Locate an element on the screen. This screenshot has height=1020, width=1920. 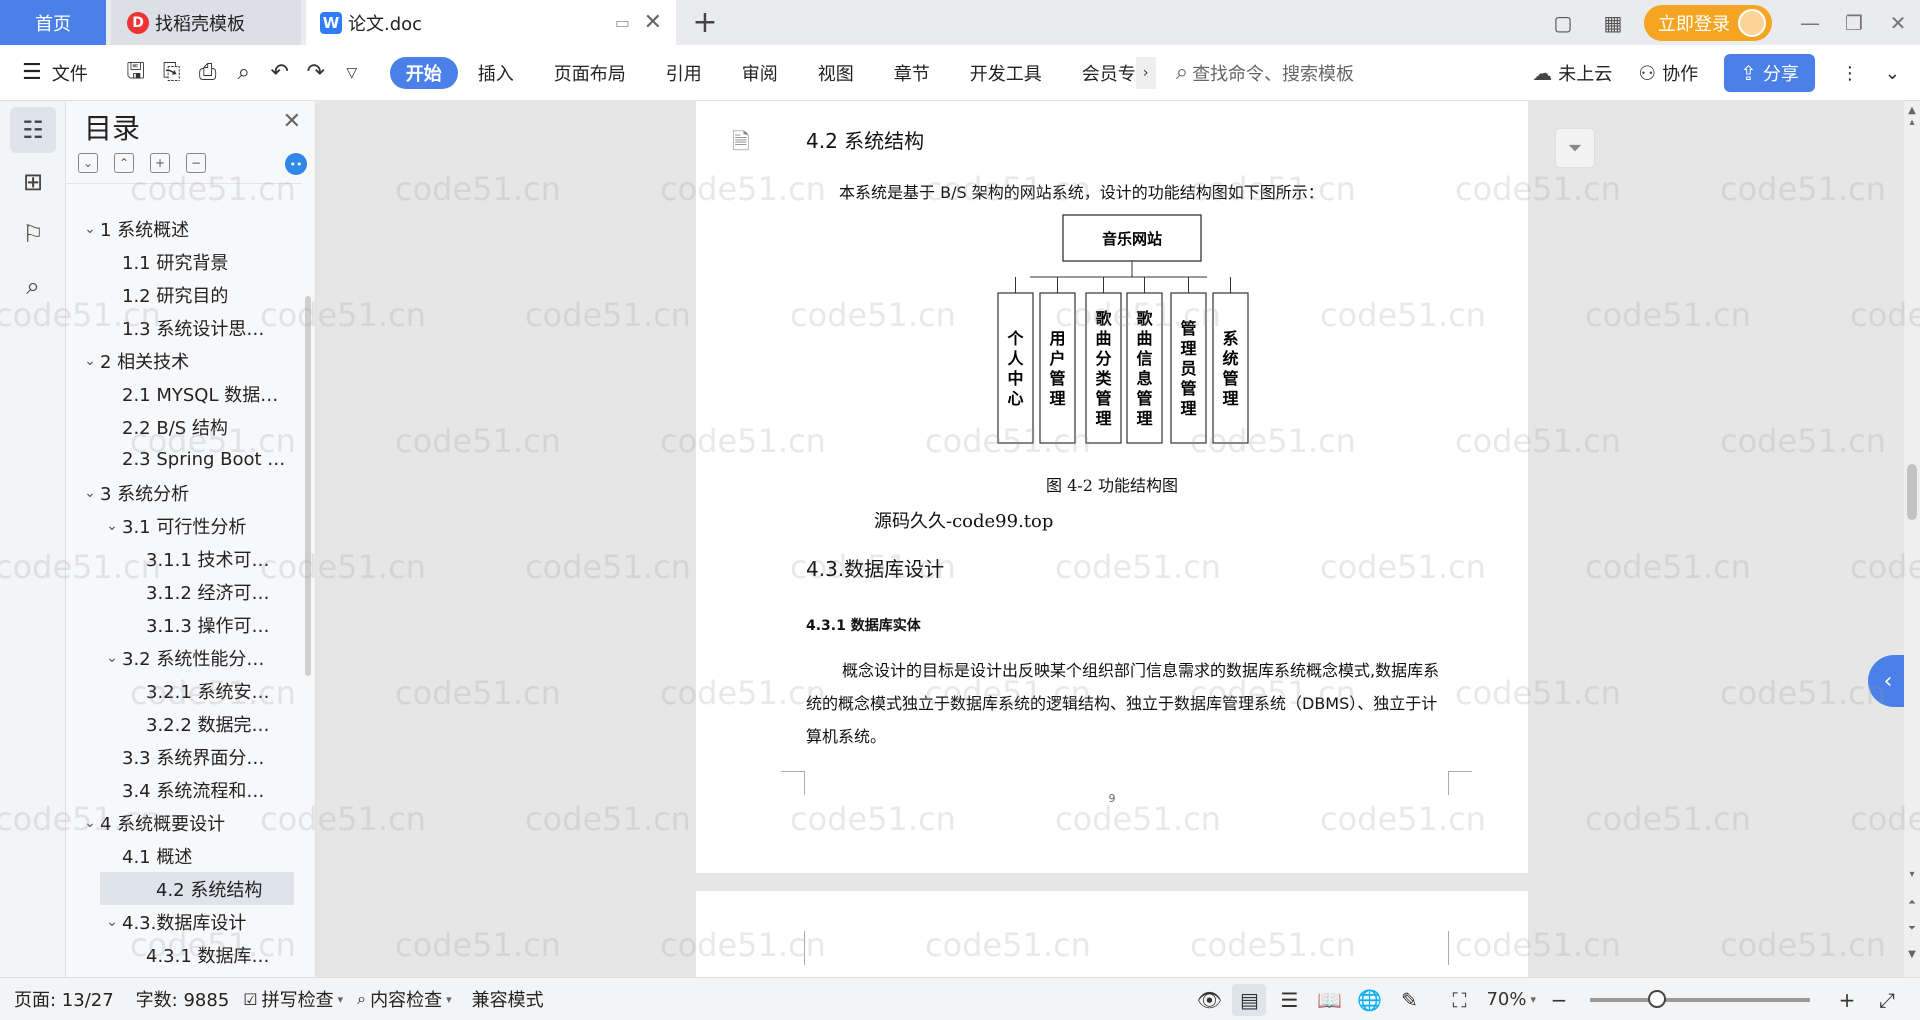
collab-button: ⚇ 协作 is located at coordinates (1668, 73).